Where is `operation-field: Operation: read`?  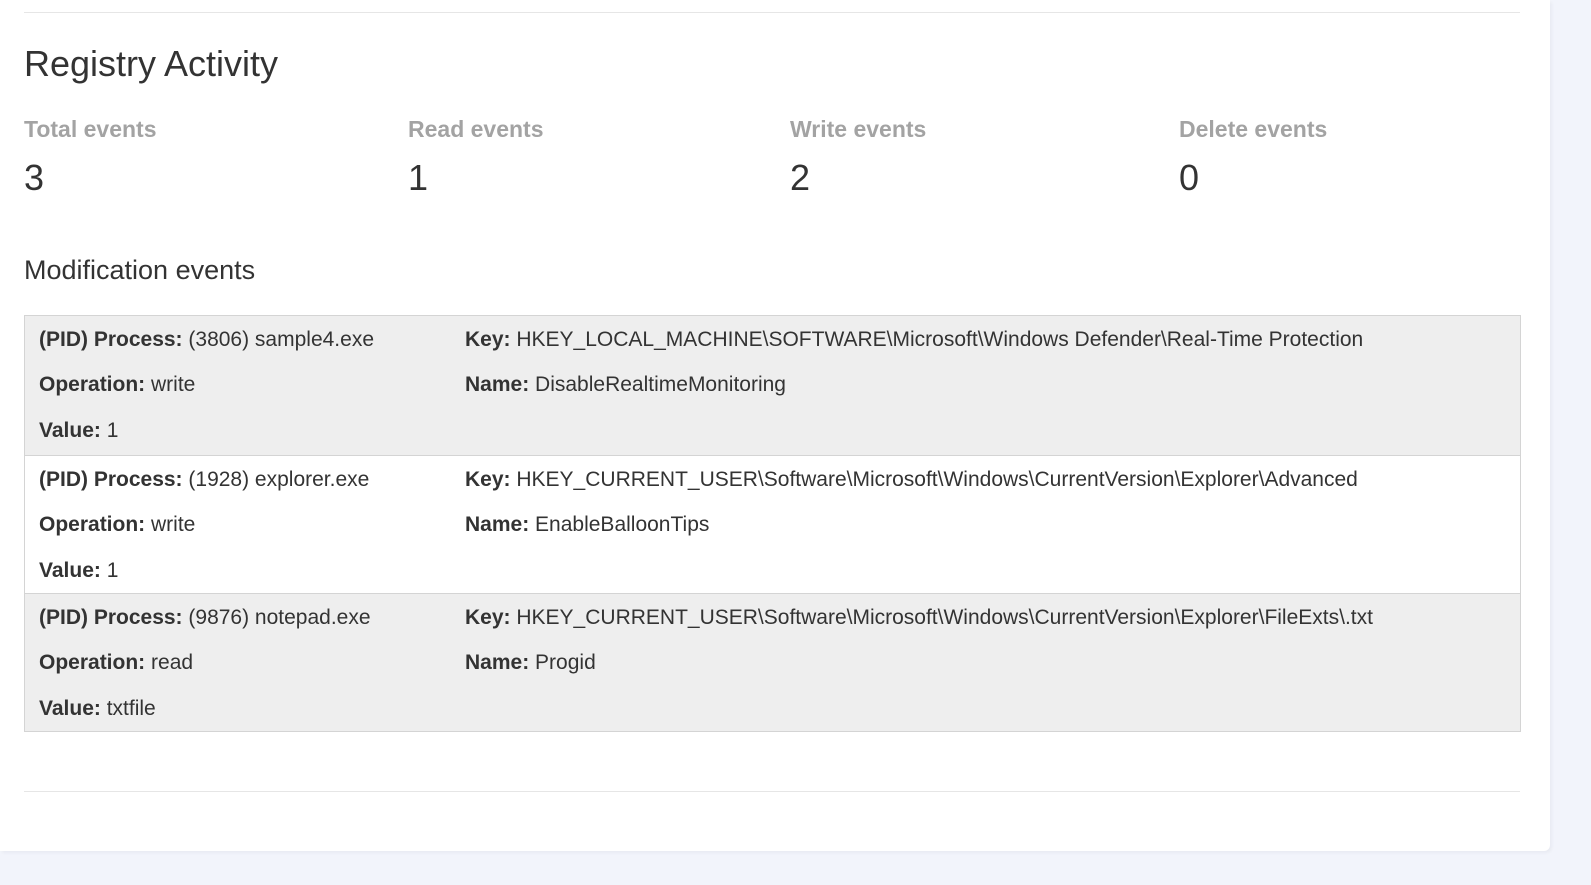 operation-field: Operation: read is located at coordinates (116, 663).